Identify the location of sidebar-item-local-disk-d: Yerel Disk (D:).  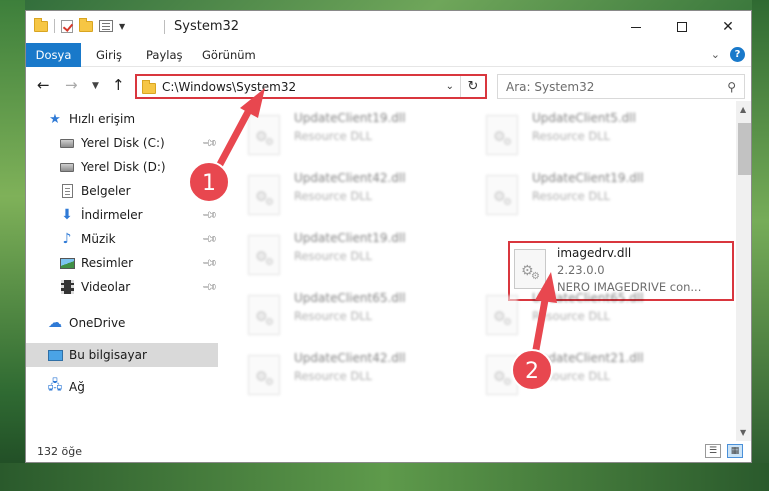
(122, 167).